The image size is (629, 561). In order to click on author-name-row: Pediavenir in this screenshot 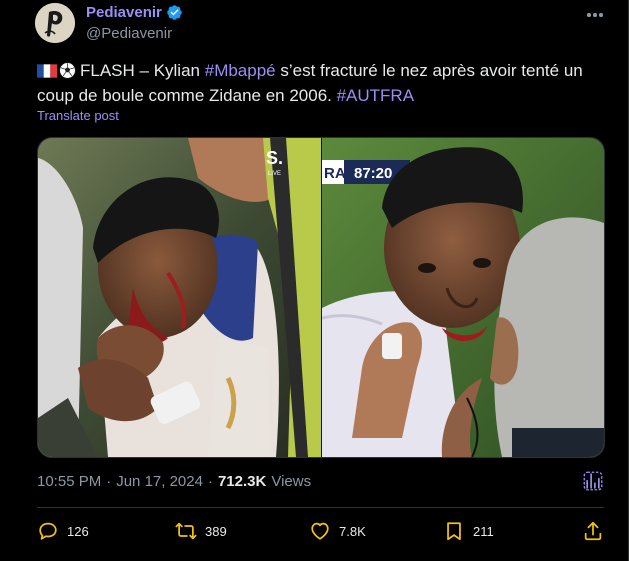, I will do `click(134, 12)`.